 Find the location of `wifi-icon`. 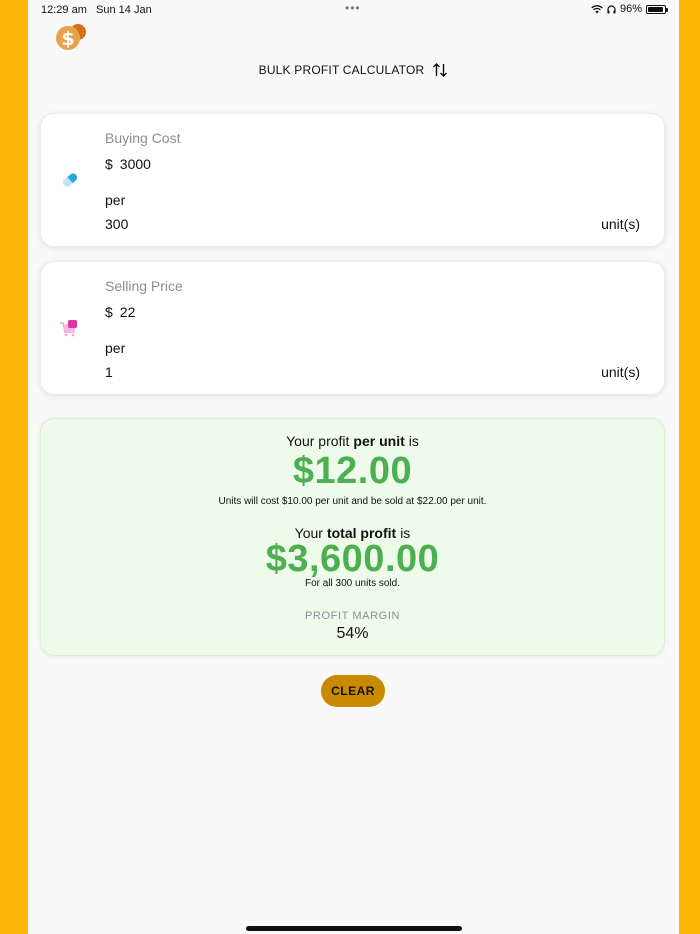

wifi-icon is located at coordinates (597, 8).